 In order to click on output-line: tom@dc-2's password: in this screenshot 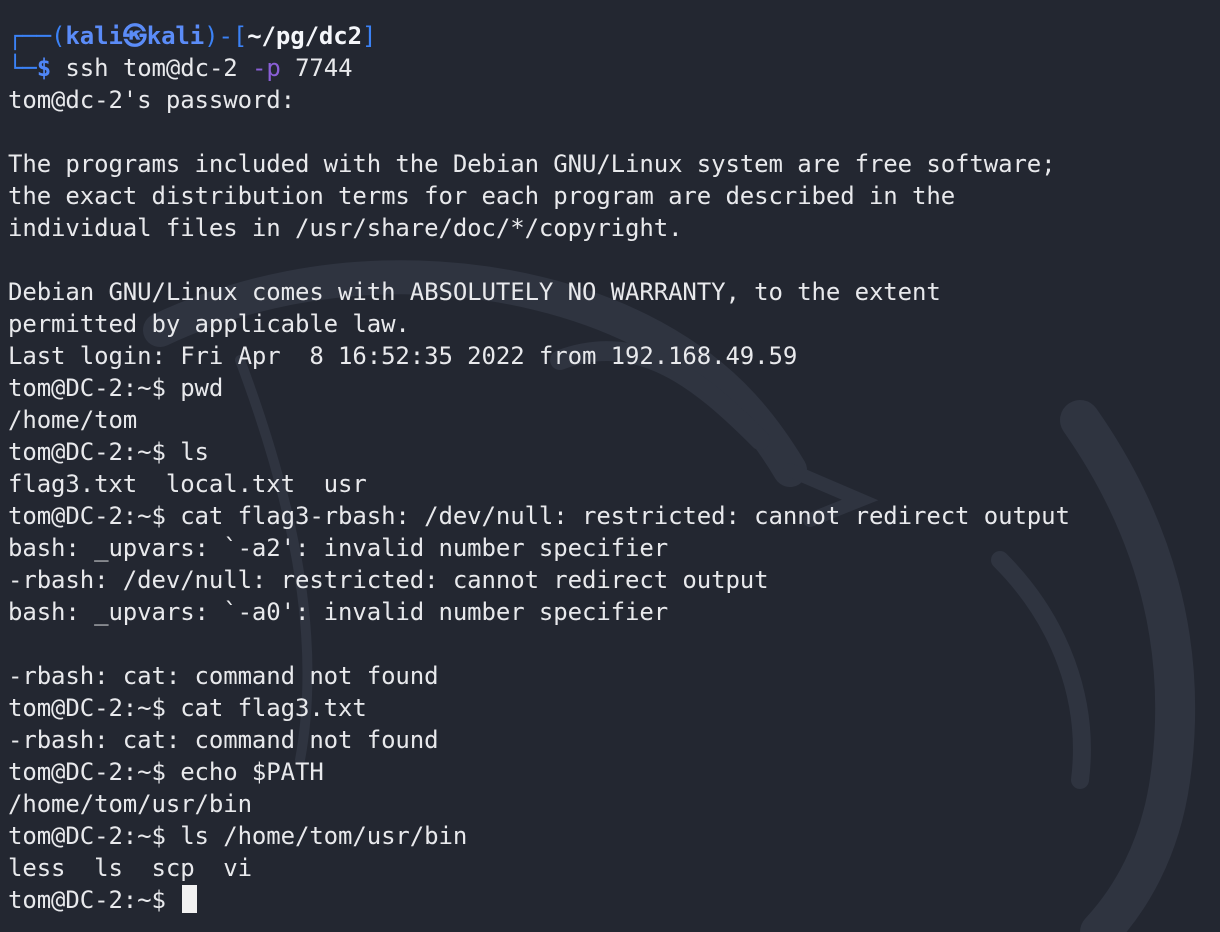, I will do `click(151, 100)`.